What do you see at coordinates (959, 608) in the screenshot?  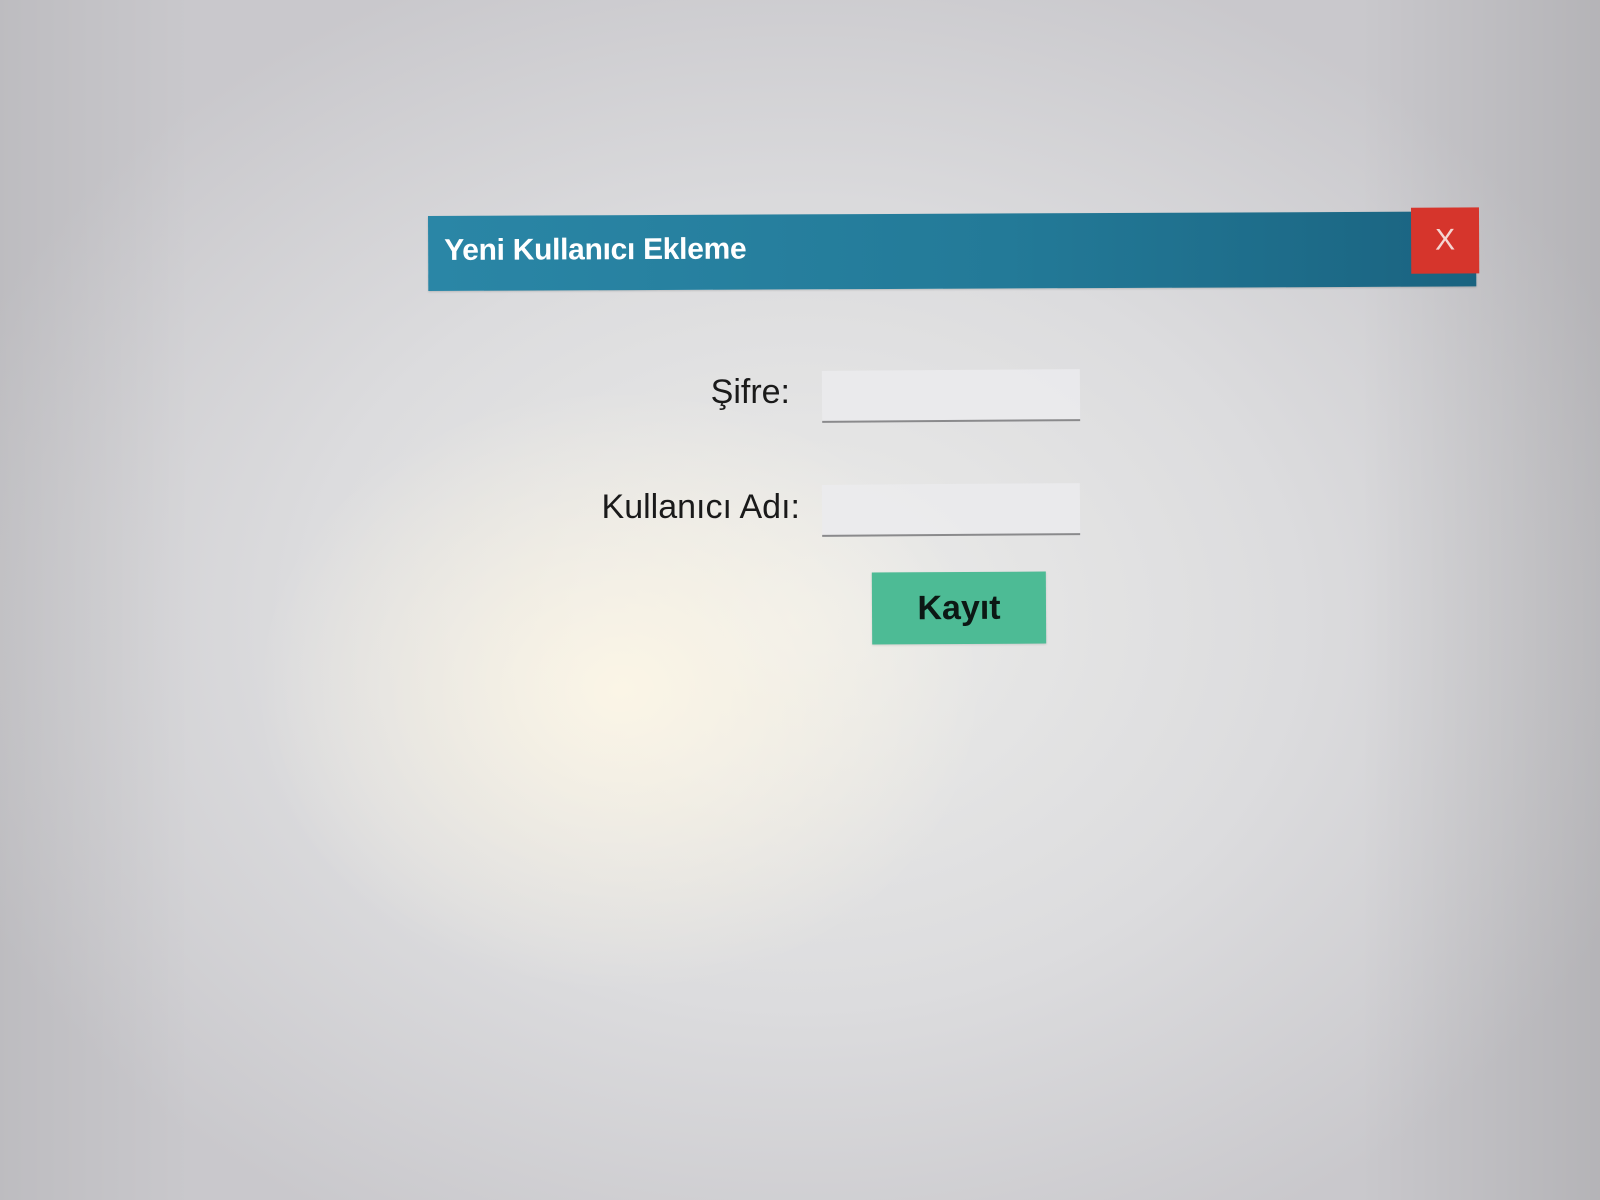 I see `save-button: Kayıt` at bounding box center [959, 608].